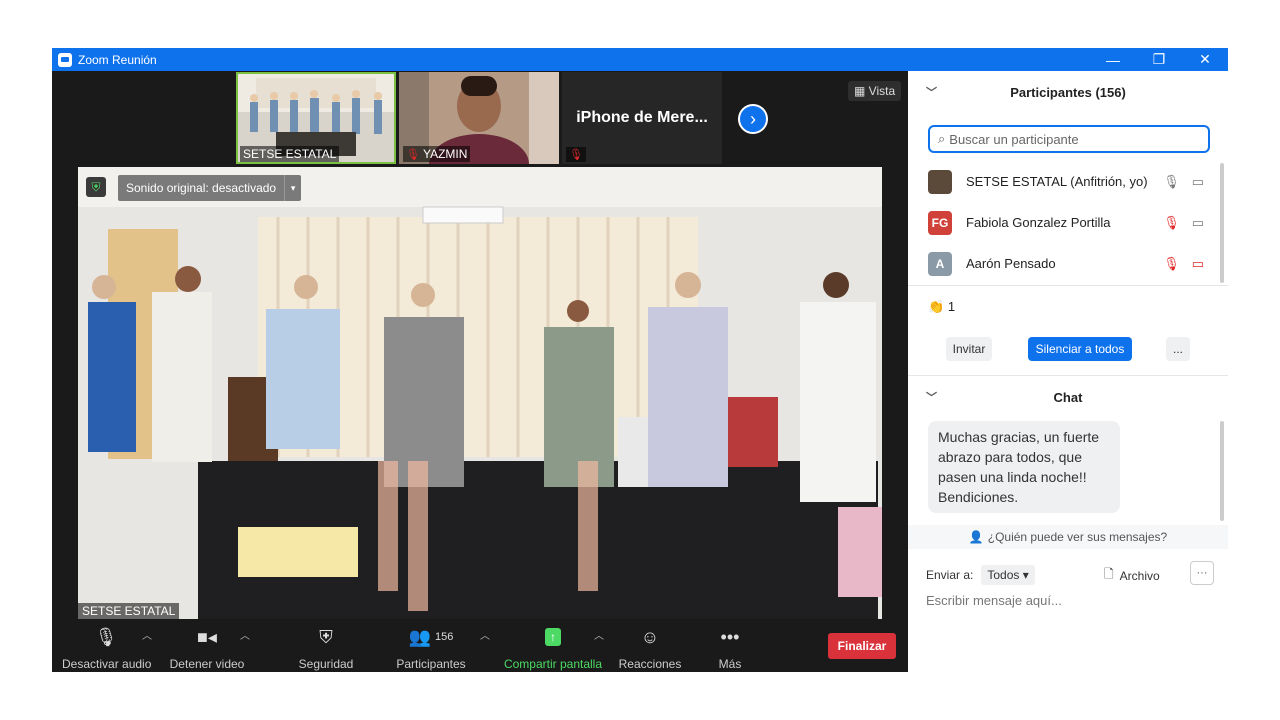 This screenshot has height=720, width=1280. What do you see at coordinates (326, 636) in the screenshot?
I see `shield-icon: ⛨` at bounding box center [326, 636].